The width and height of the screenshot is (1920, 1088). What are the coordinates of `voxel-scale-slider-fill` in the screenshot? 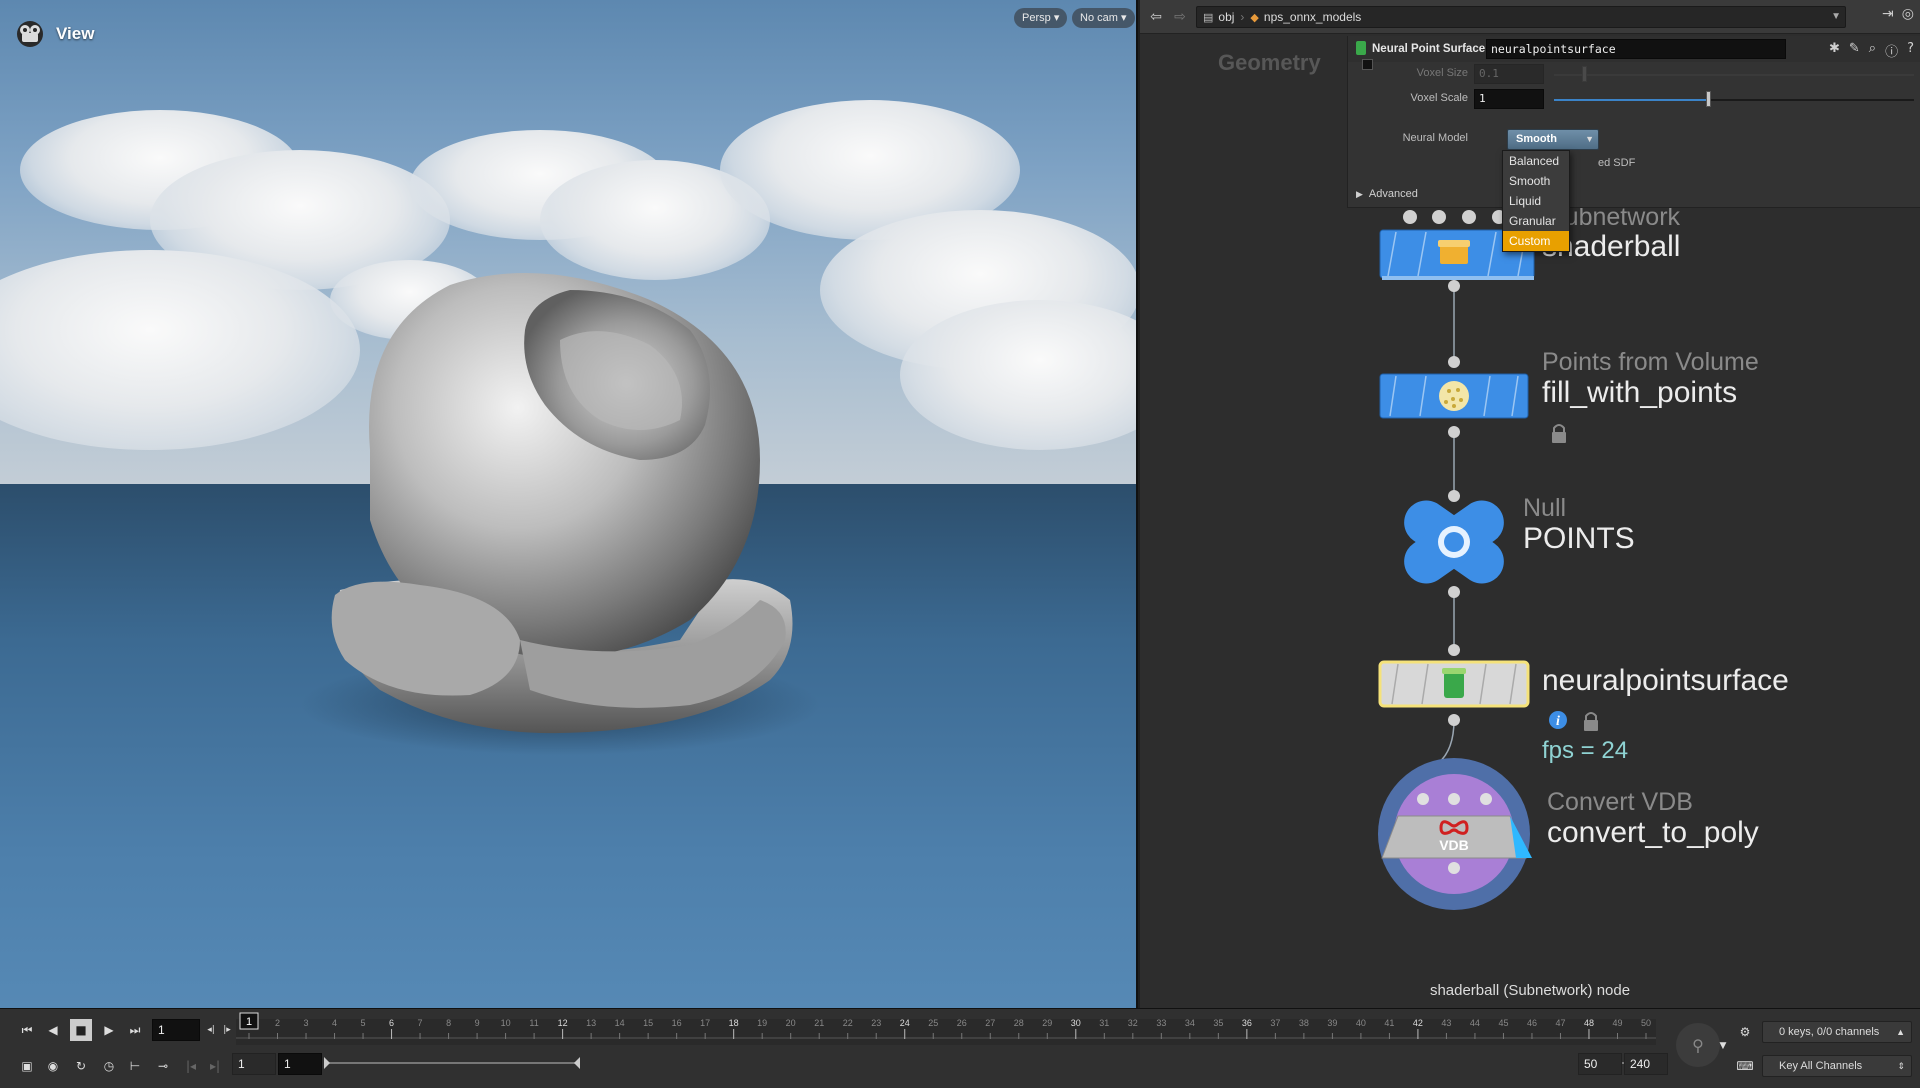 It's located at (1631, 100).